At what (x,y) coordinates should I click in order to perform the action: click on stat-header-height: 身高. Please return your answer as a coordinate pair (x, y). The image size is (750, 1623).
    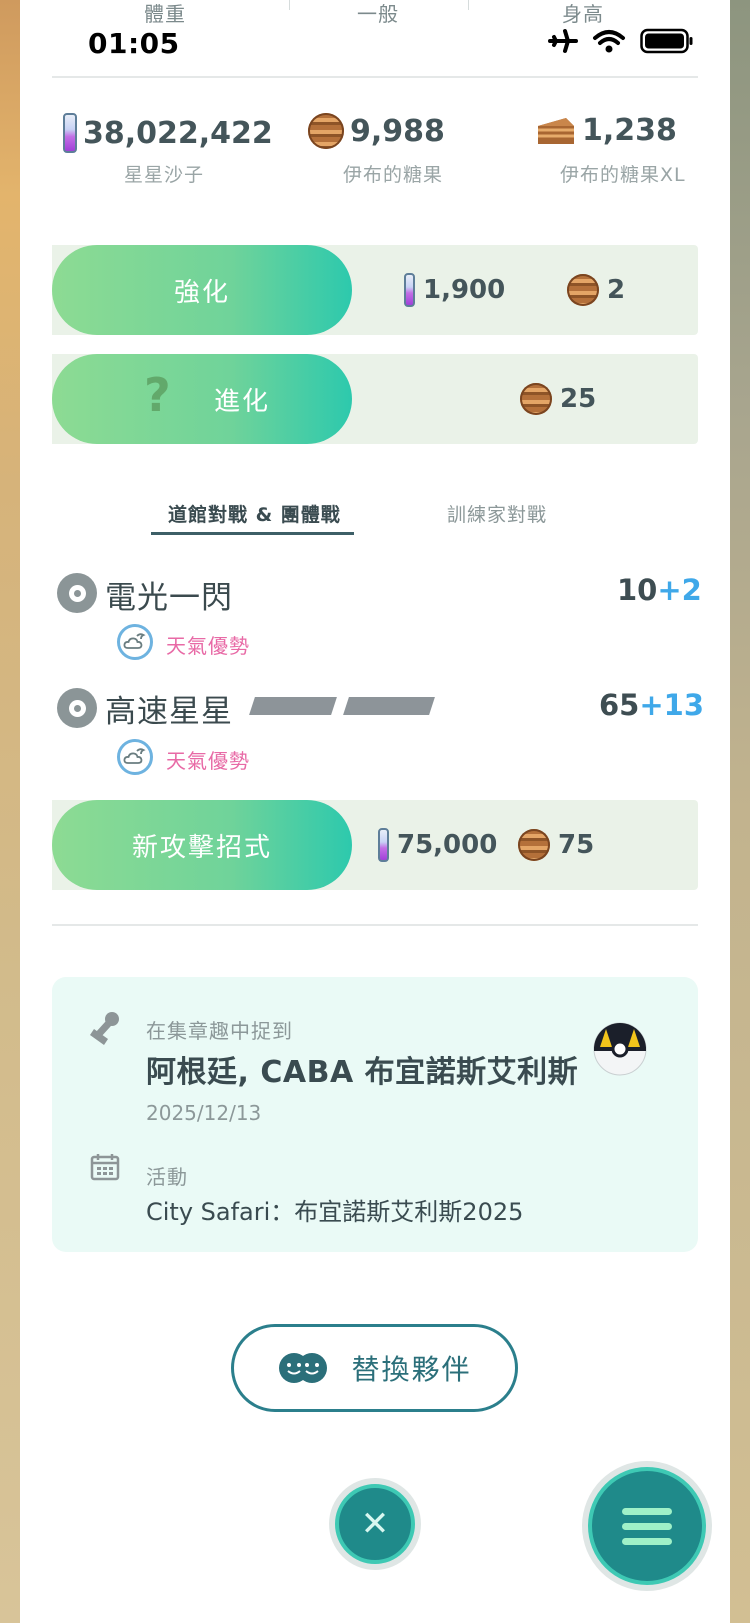
    Looking at the image, I should click on (583, 14).